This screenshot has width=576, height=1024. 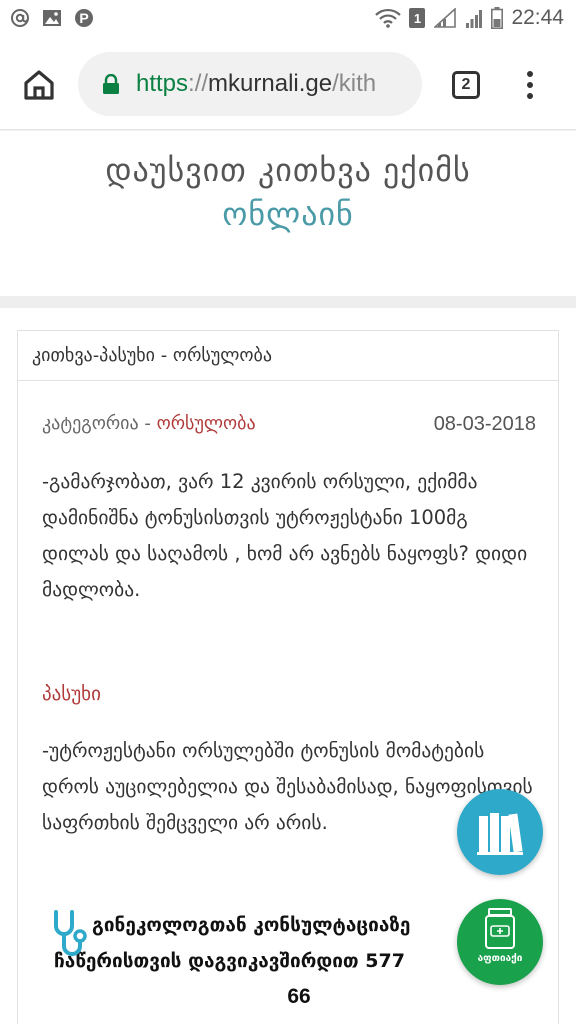 I want to click on section-divider, so click(x=288, y=302).